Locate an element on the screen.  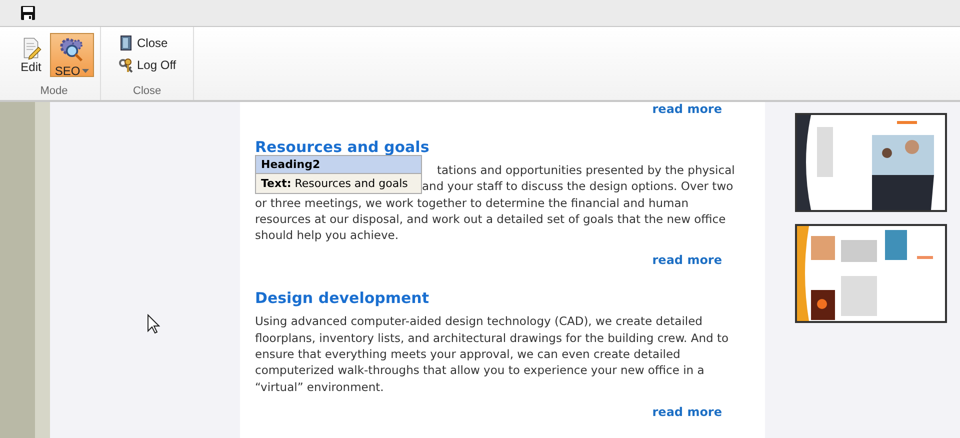
door-icon is located at coordinates (126, 43).